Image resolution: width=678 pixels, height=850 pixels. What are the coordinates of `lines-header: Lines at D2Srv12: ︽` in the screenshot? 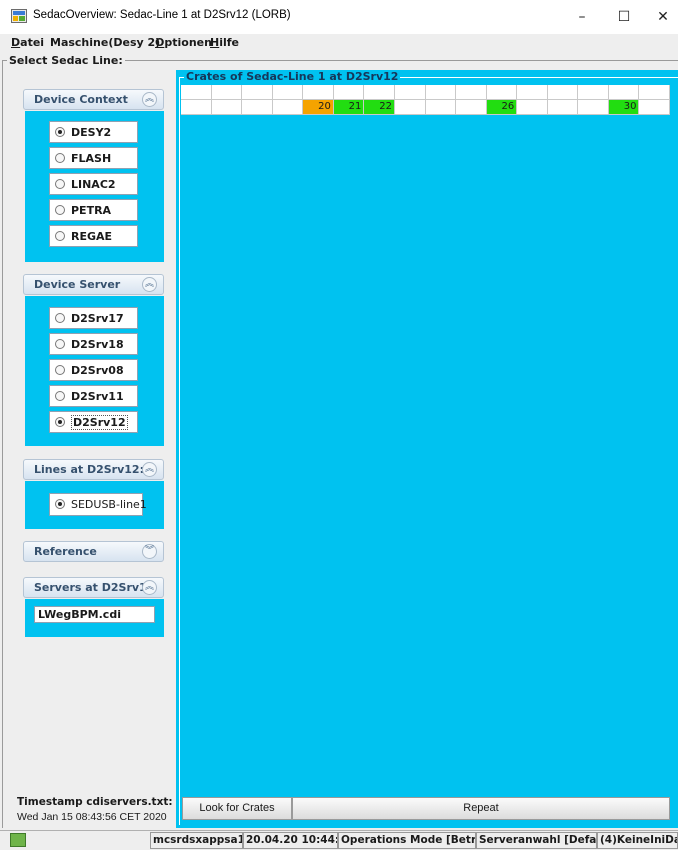 It's located at (93, 469).